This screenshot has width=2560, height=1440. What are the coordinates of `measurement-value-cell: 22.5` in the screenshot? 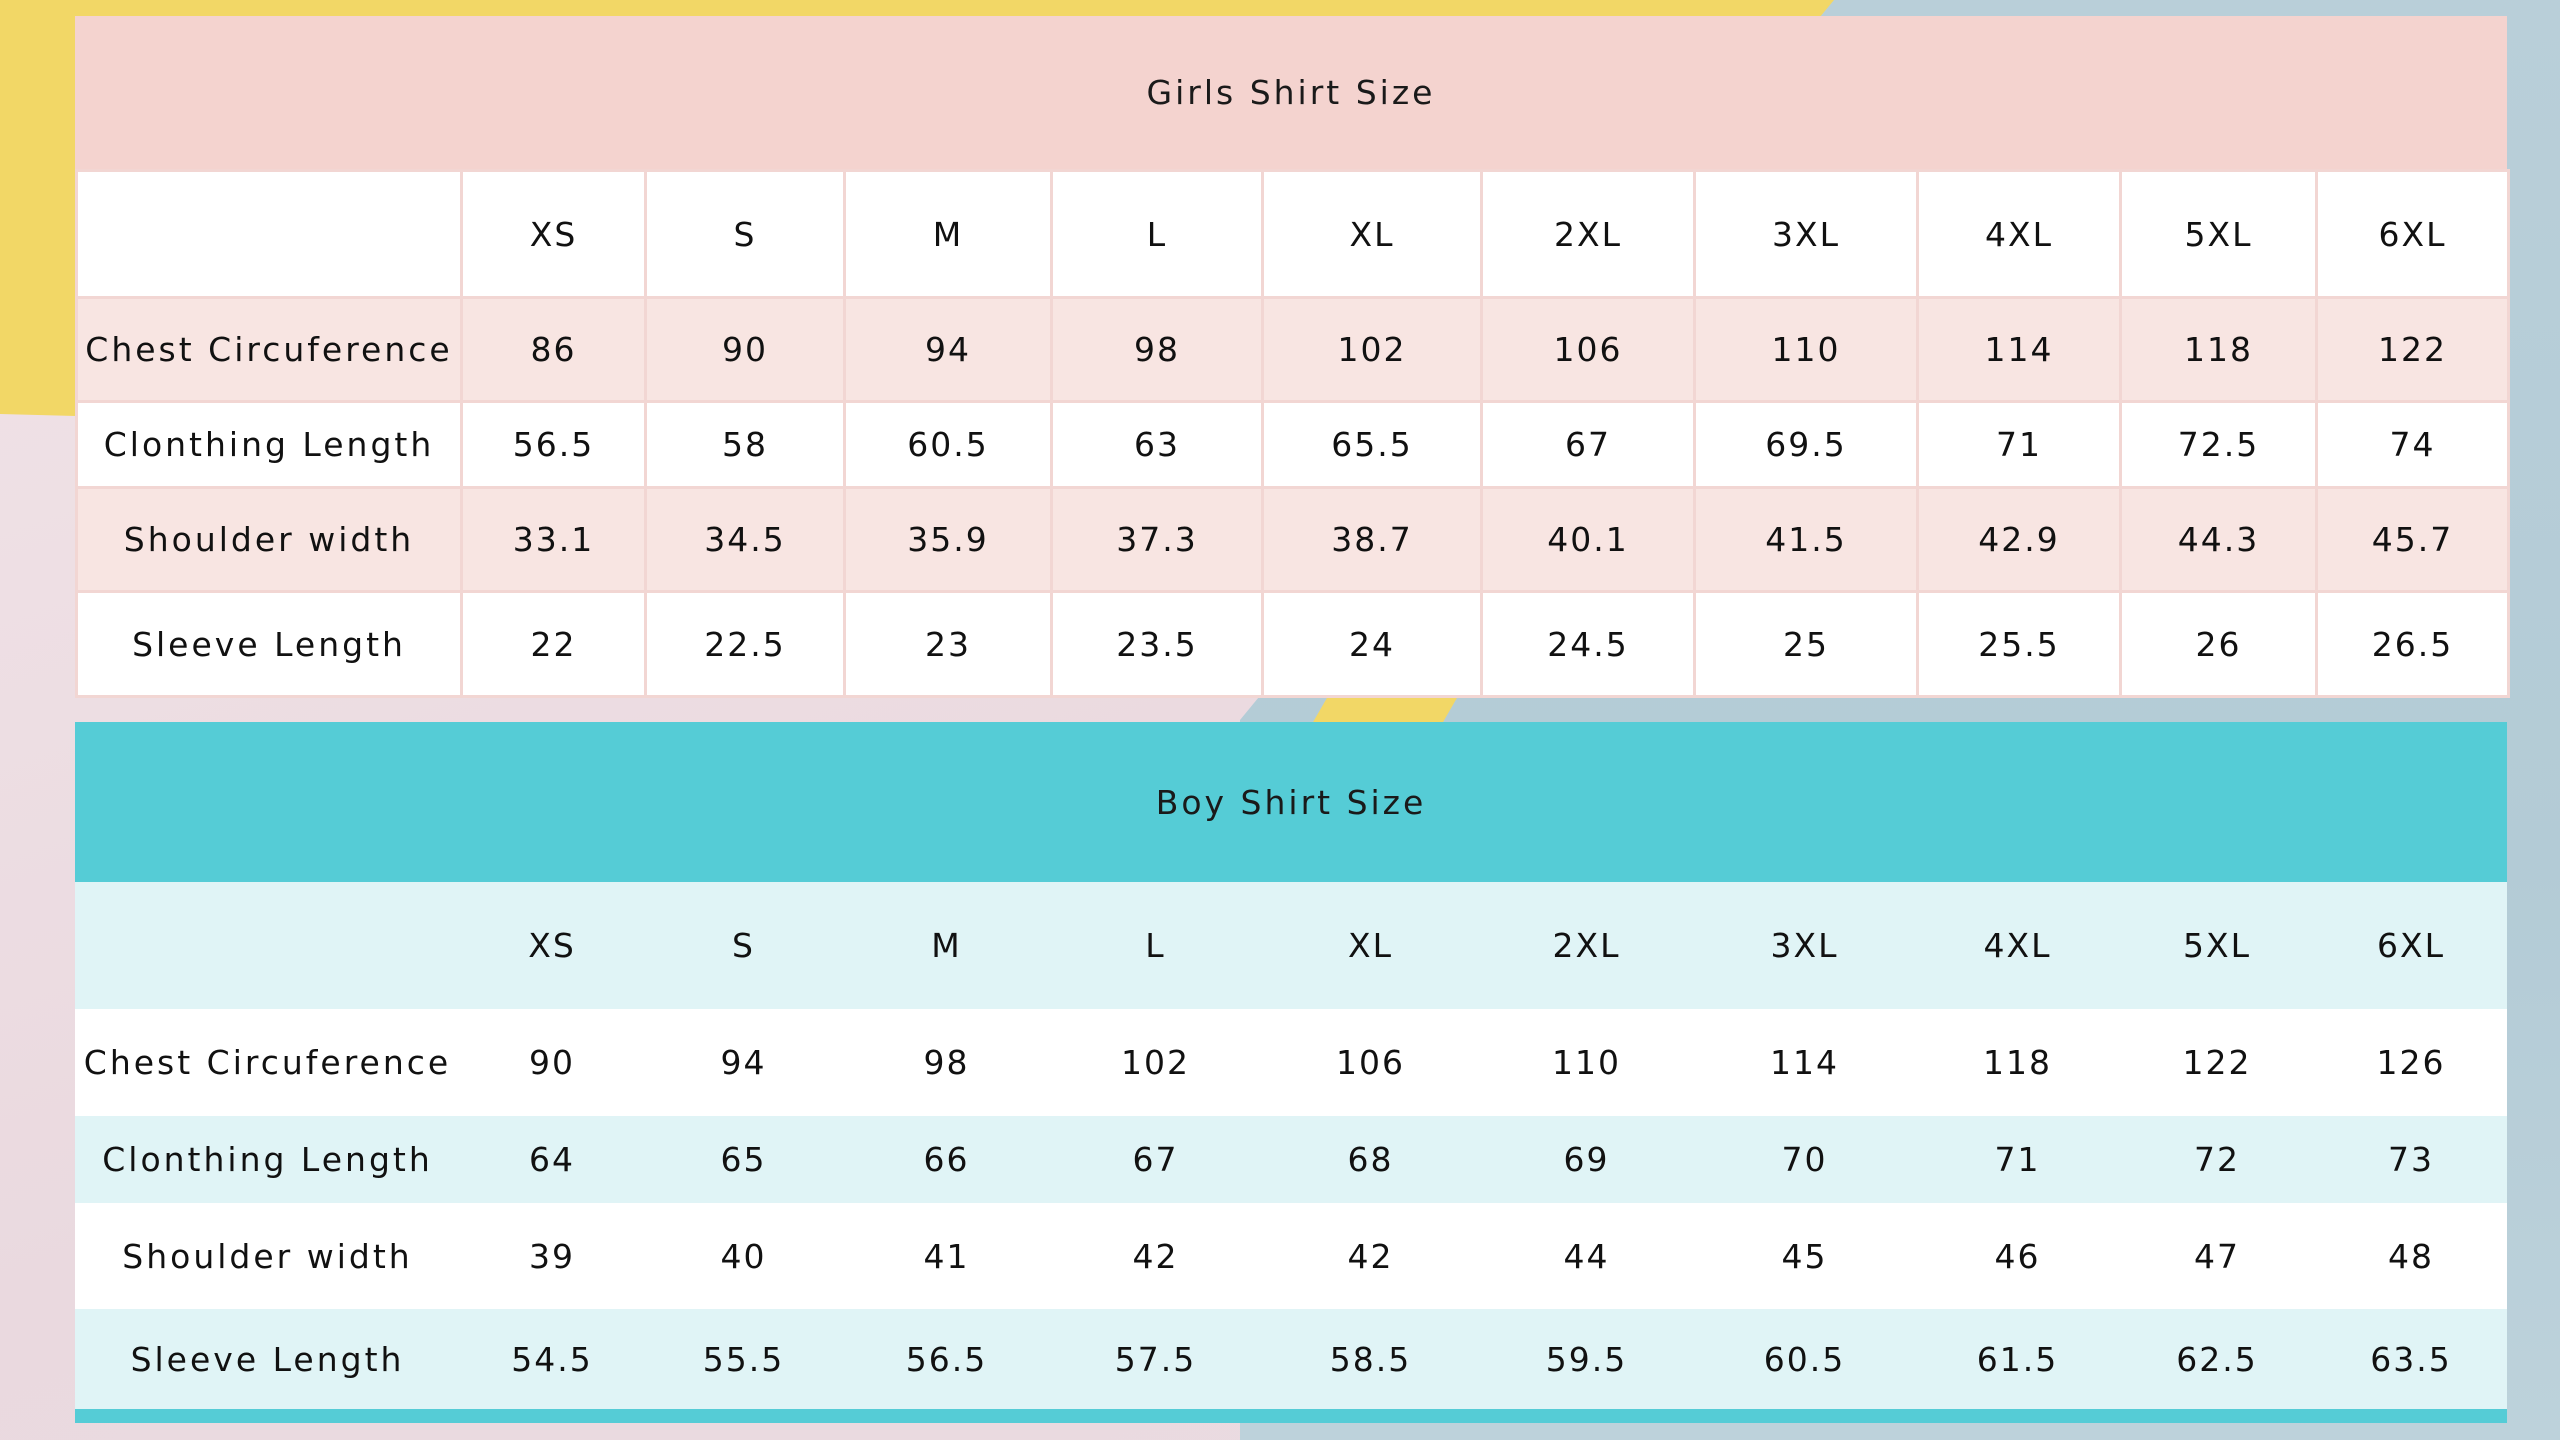 It's located at (745, 644).